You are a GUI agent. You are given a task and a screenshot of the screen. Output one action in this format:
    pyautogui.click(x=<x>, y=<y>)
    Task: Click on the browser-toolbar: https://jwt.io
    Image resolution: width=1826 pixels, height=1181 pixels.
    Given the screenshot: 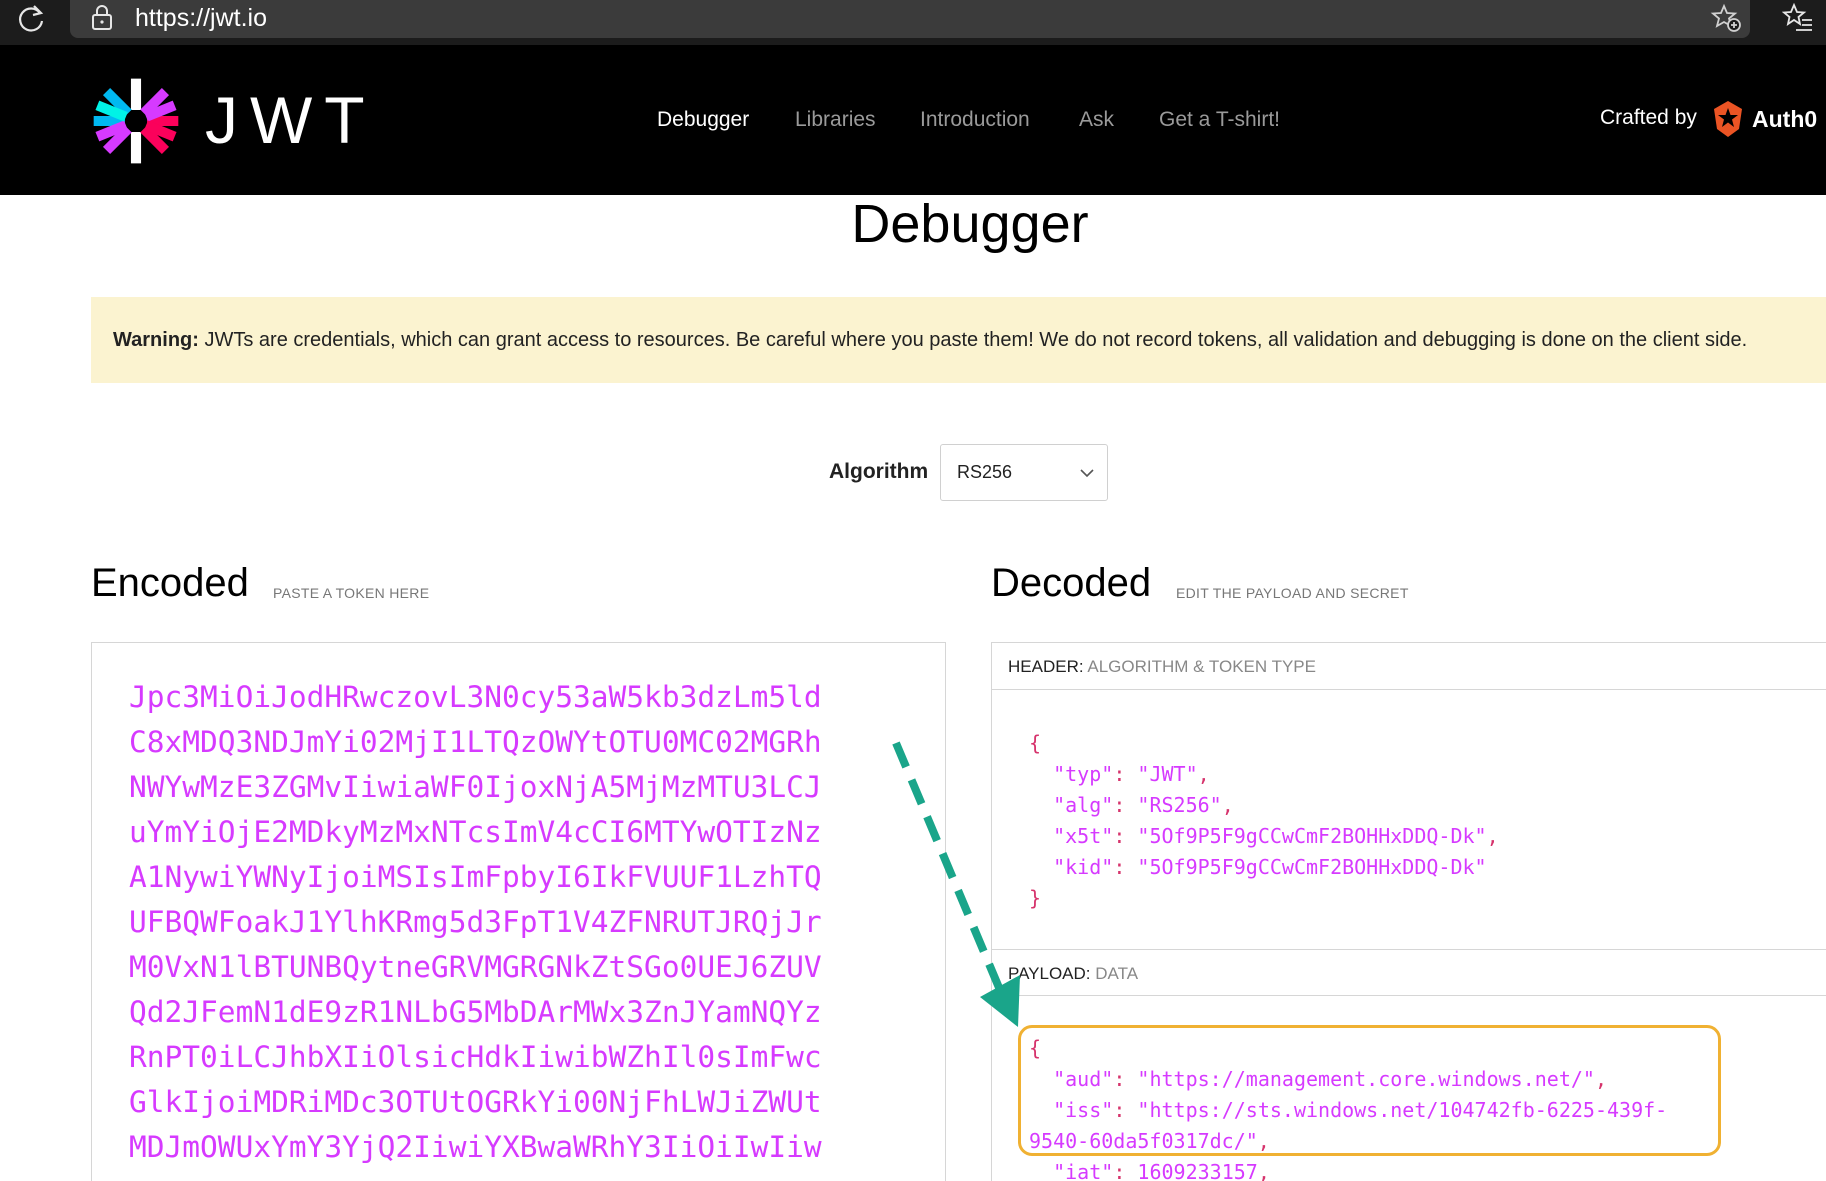 What is the action you would take?
    pyautogui.click(x=913, y=22)
    